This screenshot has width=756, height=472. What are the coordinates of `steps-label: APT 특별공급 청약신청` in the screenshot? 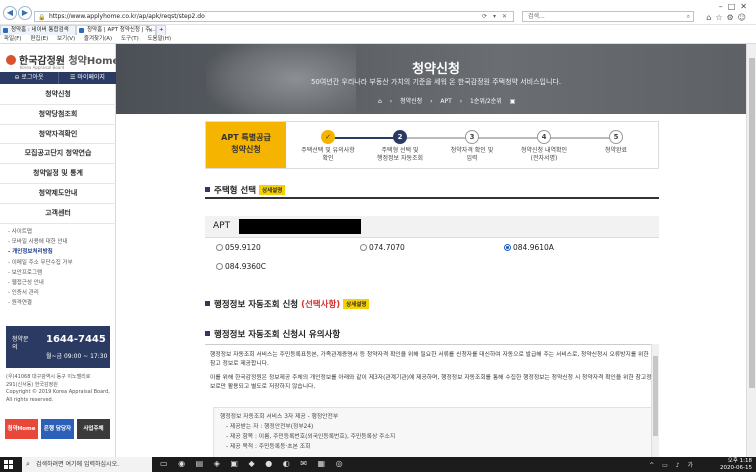 It's located at (246, 145).